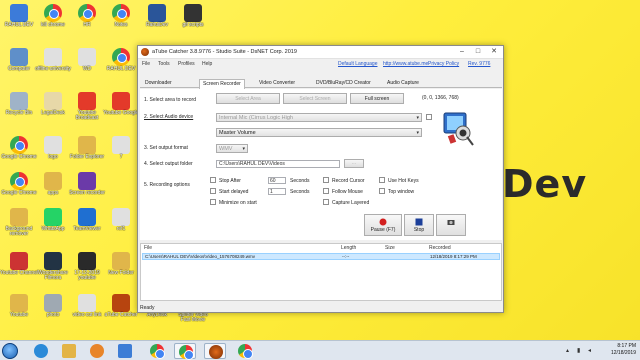 This screenshot has width=640, height=360. What do you see at coordinates (278, 164) in the screenshot?
I see `output-folder-field: C:\Users\RAHUL DEV\Videos` at bounding box center [278, 164].